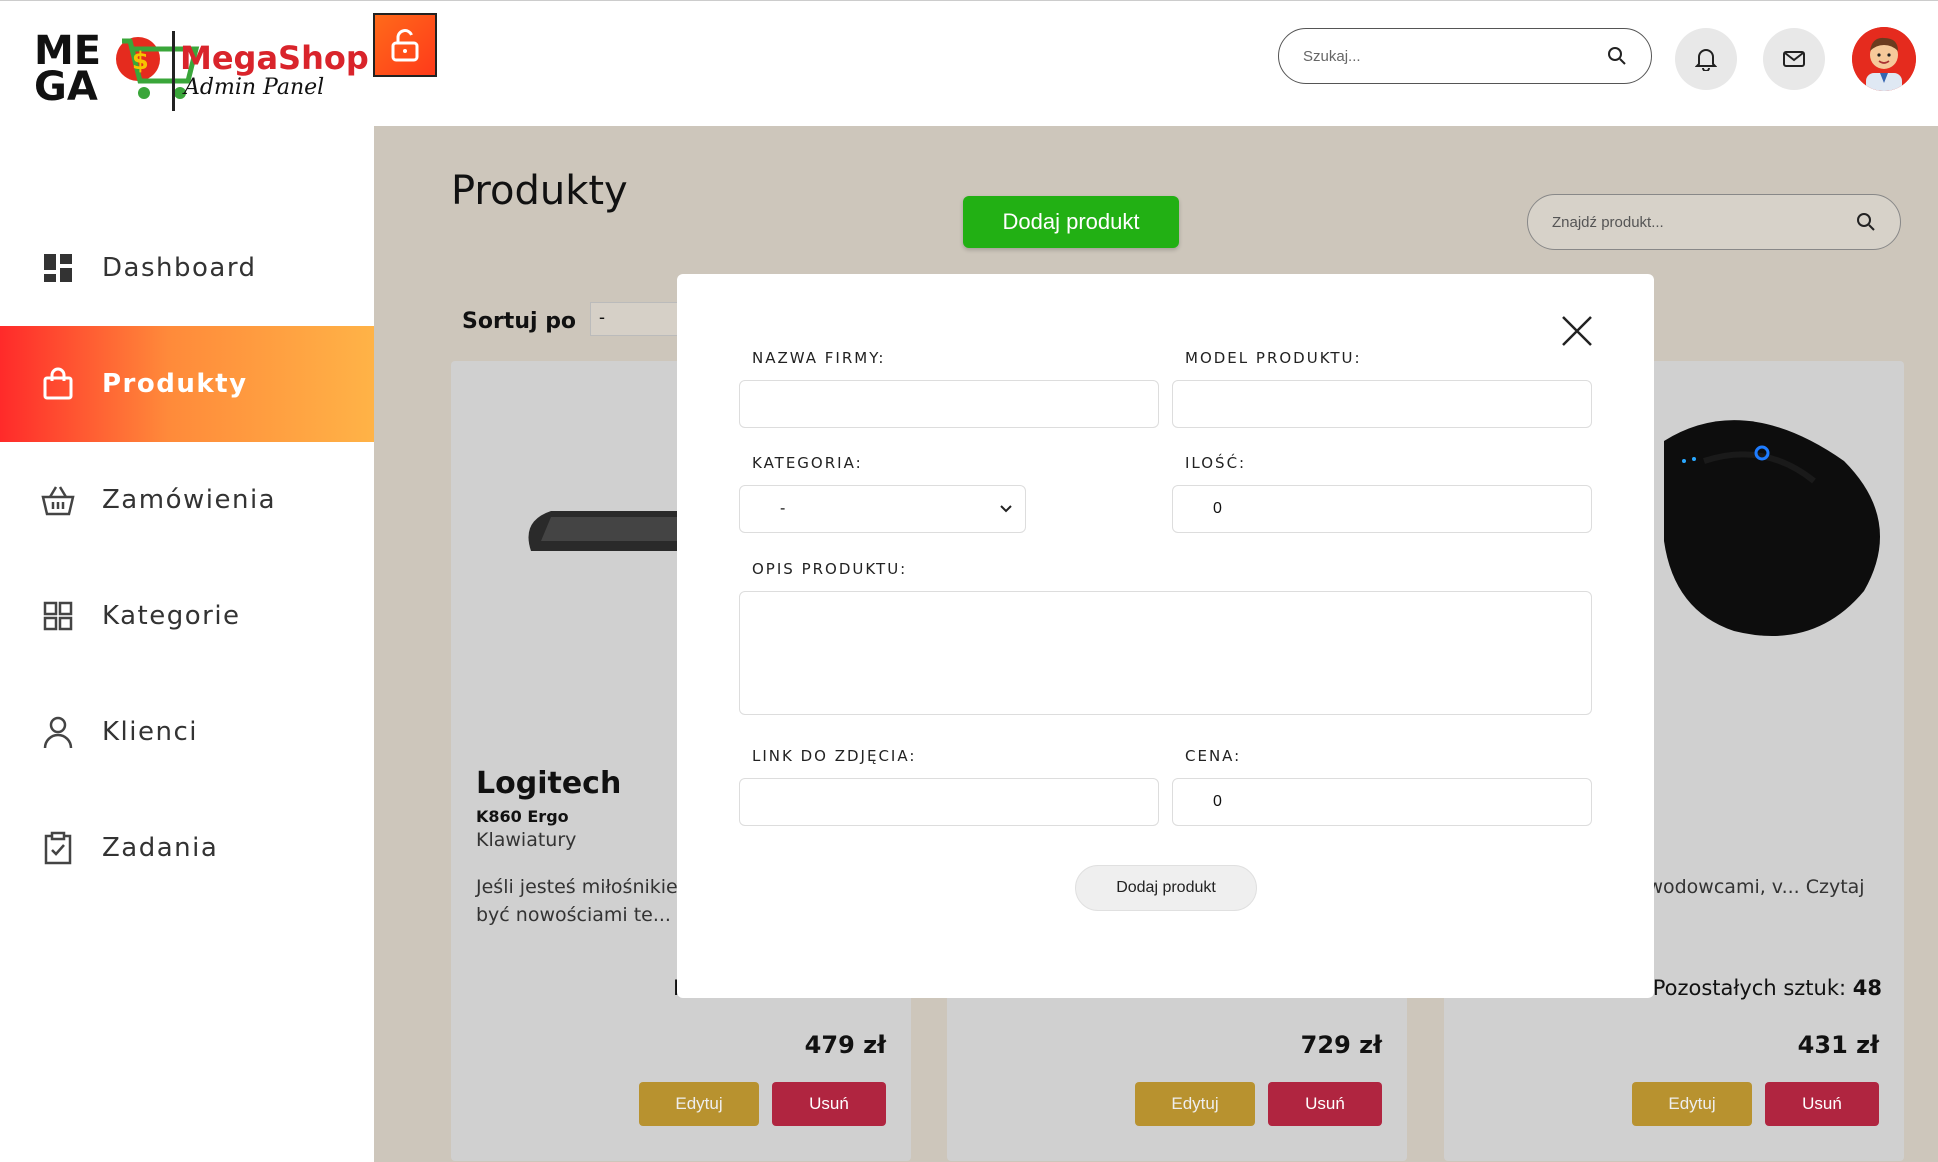 The height and width of the screenshot is (1162, 1938). I want to click on unlock-icon, so click(405, 45).